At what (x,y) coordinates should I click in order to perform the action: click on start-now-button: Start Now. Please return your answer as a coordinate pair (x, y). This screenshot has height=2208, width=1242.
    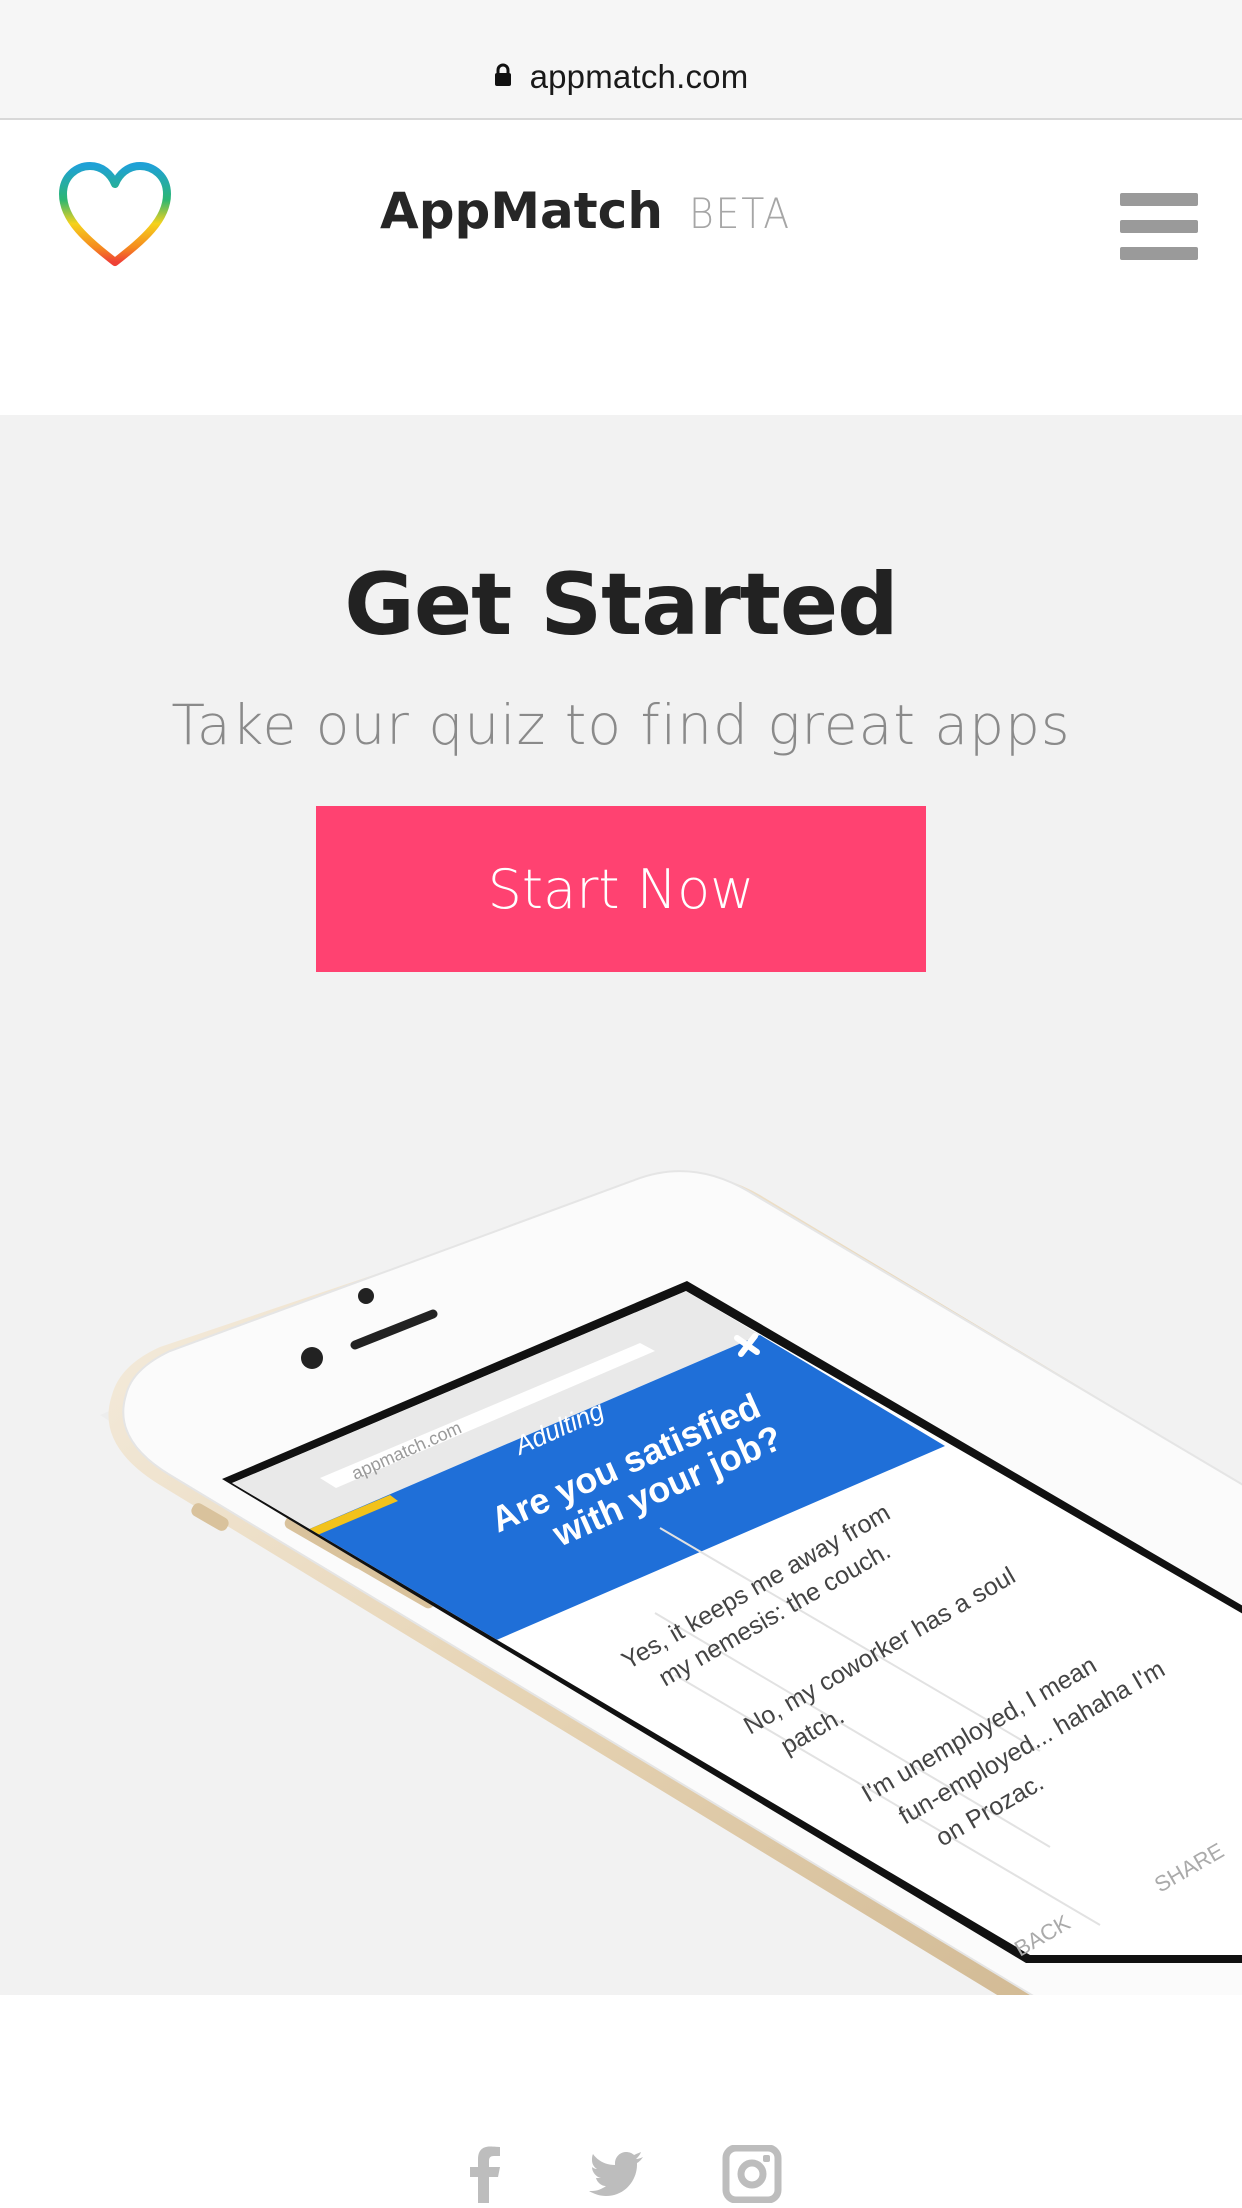
    Looking at the image, I should click on (621, 889).